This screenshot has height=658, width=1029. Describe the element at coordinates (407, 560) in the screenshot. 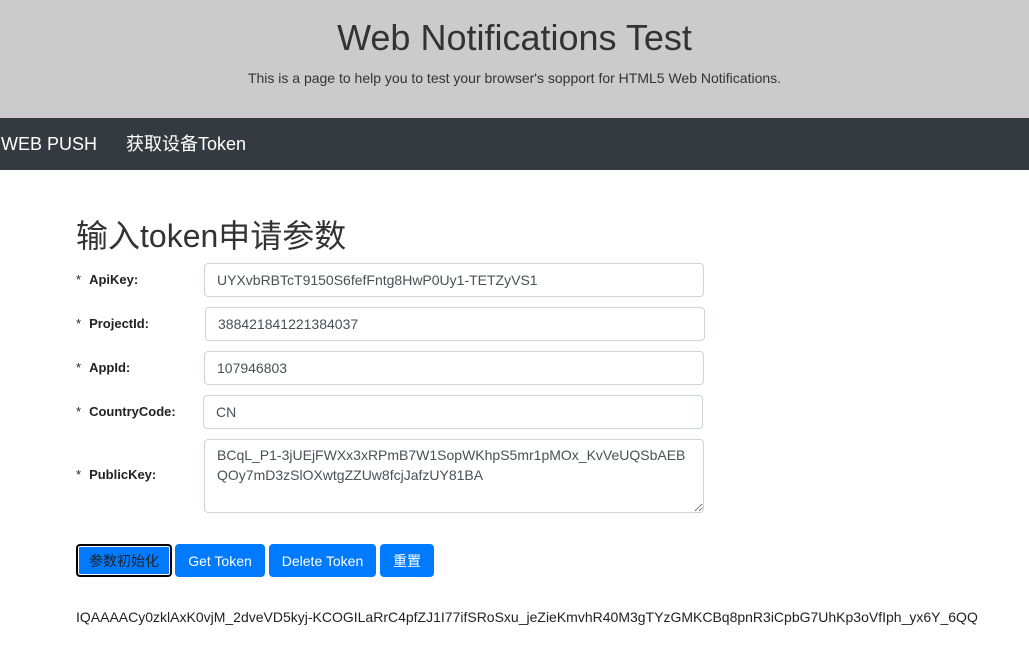

I see `reset-button: 重置` at that location.